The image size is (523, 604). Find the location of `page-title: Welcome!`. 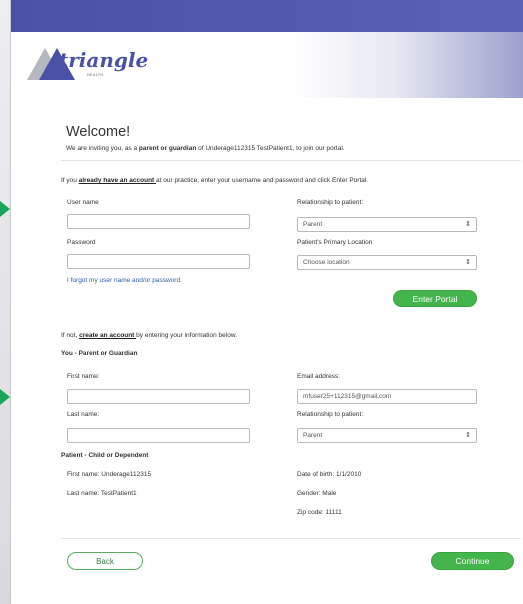

page-title: Welcome! is located at coordinates (98, 132).